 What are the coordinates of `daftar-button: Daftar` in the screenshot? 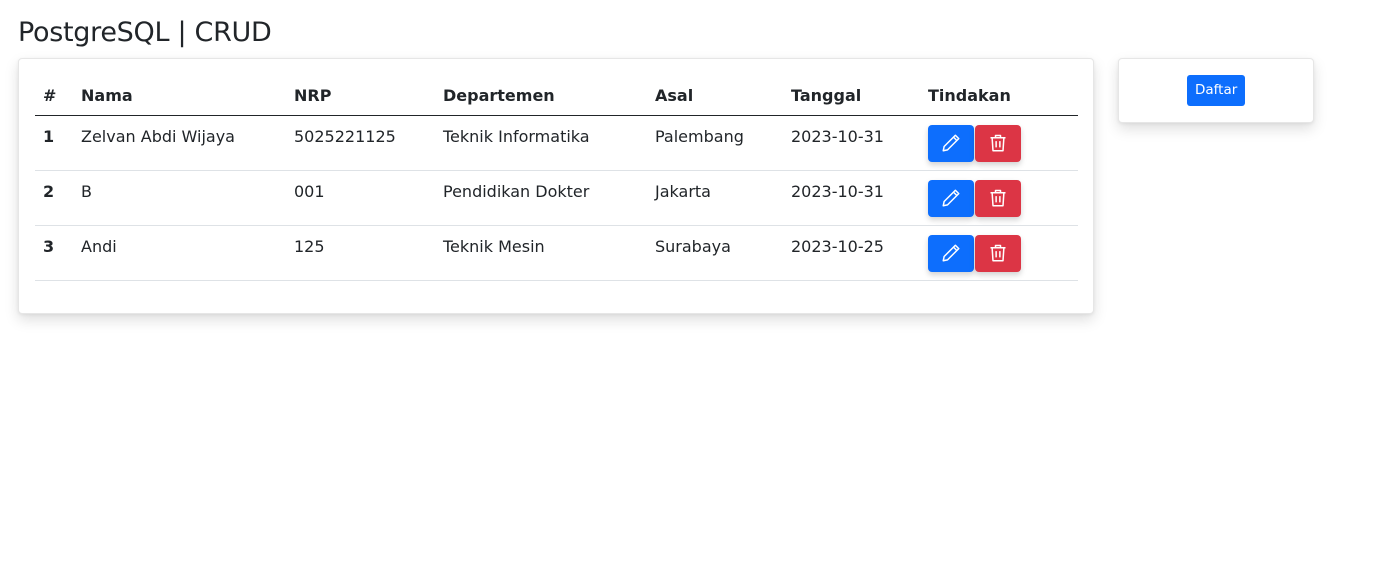 It's located at (1216, 90).